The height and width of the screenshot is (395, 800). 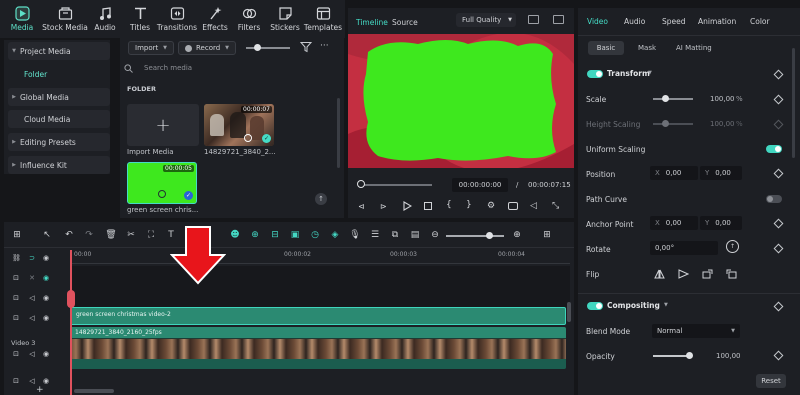 What do you see at coordinates (722, 124) in the screenshot?
I see `height-scaling-value: 100,00` at bounding box center [722, 124].